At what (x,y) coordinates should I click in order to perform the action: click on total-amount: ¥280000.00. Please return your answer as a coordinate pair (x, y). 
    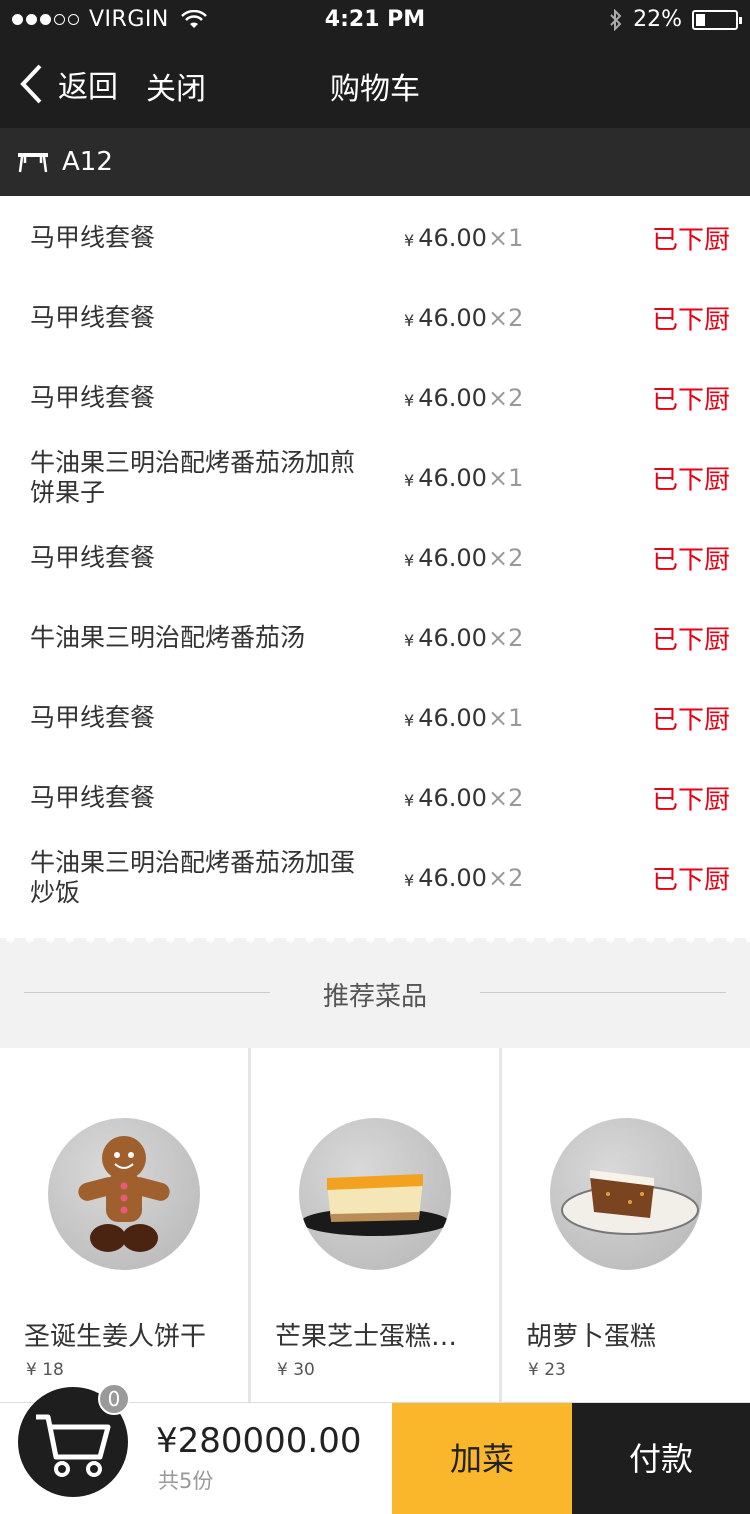
    Looking at the image, I should click on (259, 1441).